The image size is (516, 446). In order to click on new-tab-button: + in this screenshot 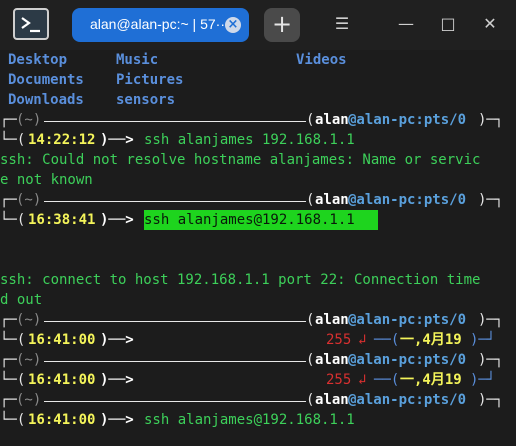, I will do `click(282, 25)`.